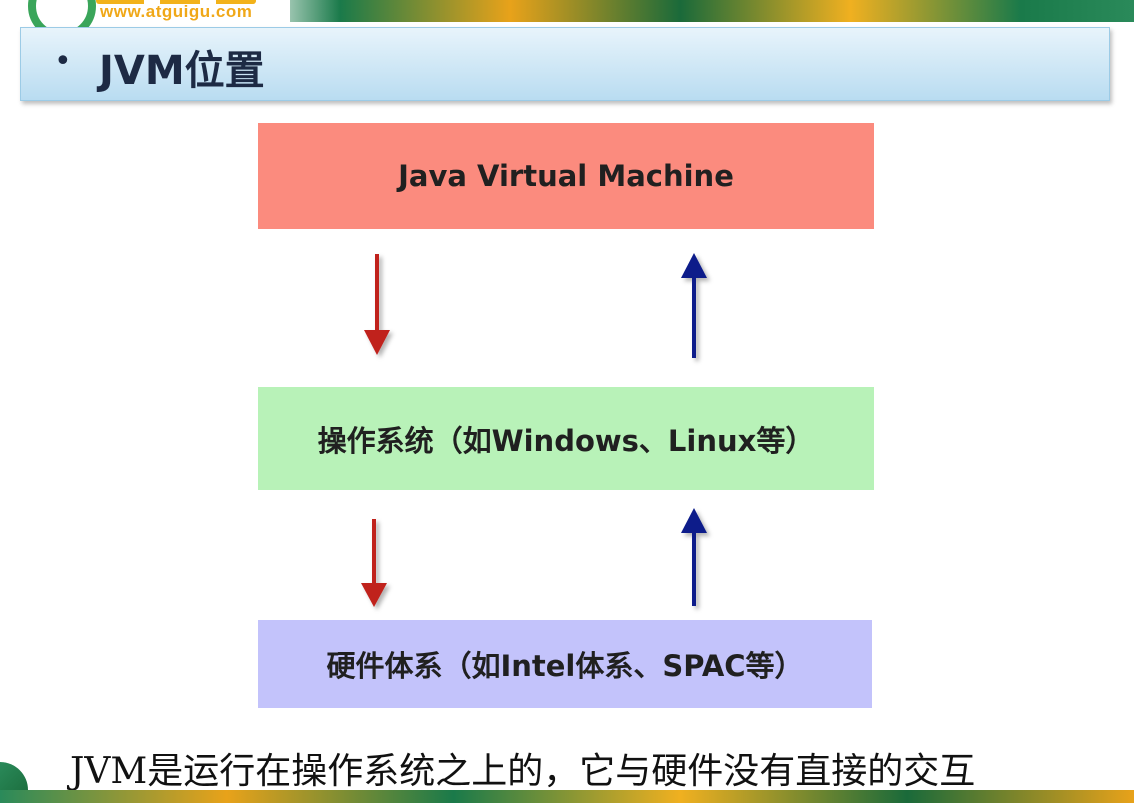 This screenshot has height=803, width=1134. Describe the element at coordinates (694, 557) in the screenshot. I see `up-arrow-hardware-to-os` at that location.